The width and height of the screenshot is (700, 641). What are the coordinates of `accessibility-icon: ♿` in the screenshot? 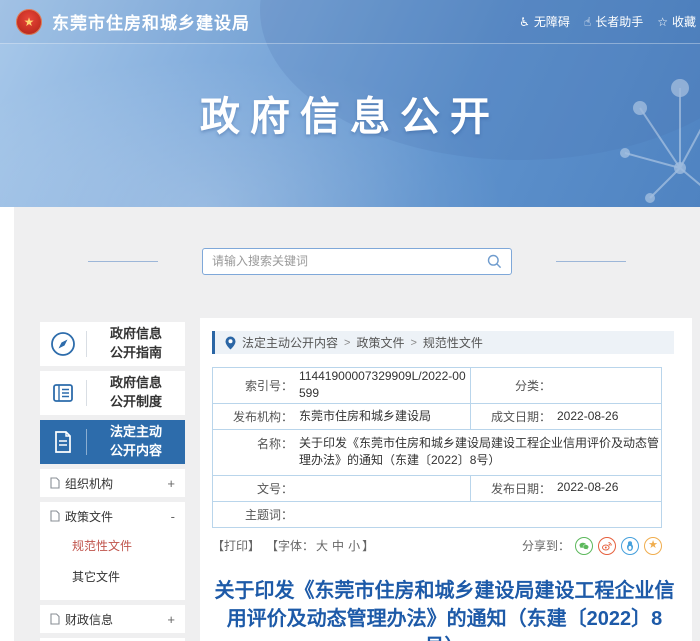 It's located at (524, 21).